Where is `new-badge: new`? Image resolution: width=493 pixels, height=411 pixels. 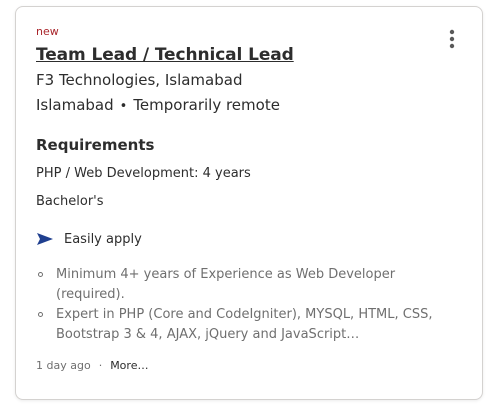
new-badge: new is located at coordinates (47, 31).